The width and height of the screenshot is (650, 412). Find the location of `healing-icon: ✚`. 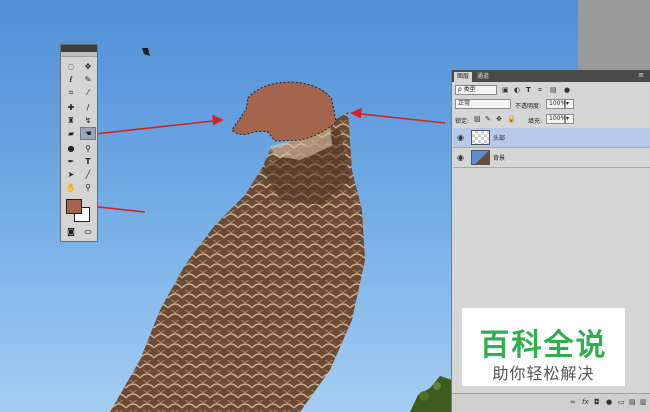

healing-icon: ✚ is located at coordinates (71, 107).